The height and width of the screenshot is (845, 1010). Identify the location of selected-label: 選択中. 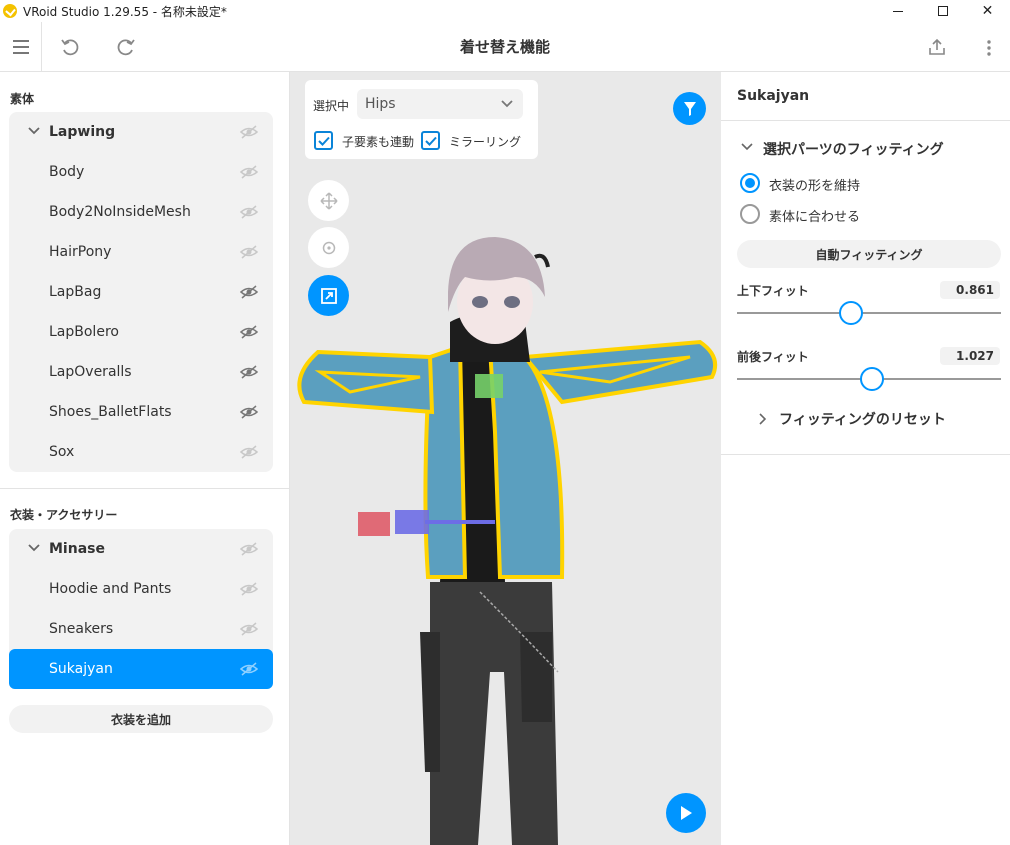
(331, 106).